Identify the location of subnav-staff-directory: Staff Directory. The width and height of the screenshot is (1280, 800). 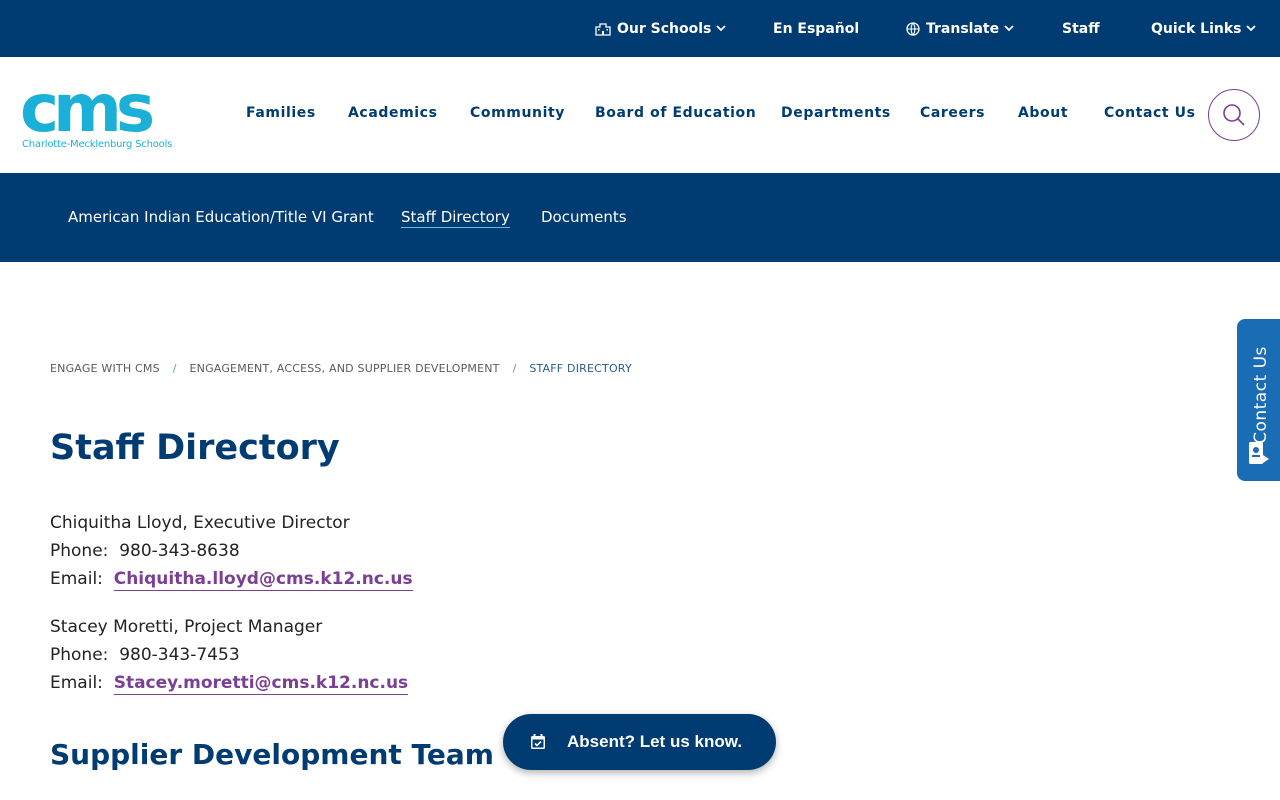
(455, 218).